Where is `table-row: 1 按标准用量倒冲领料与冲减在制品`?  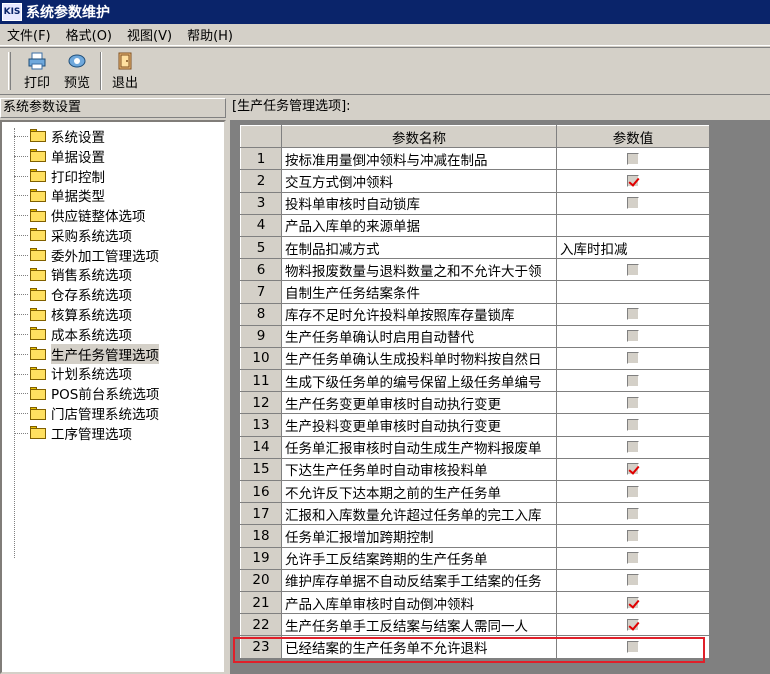
table-row: 1 按标准用量倒冲领料与冲减在制品 is located at coordinates (475, 159).